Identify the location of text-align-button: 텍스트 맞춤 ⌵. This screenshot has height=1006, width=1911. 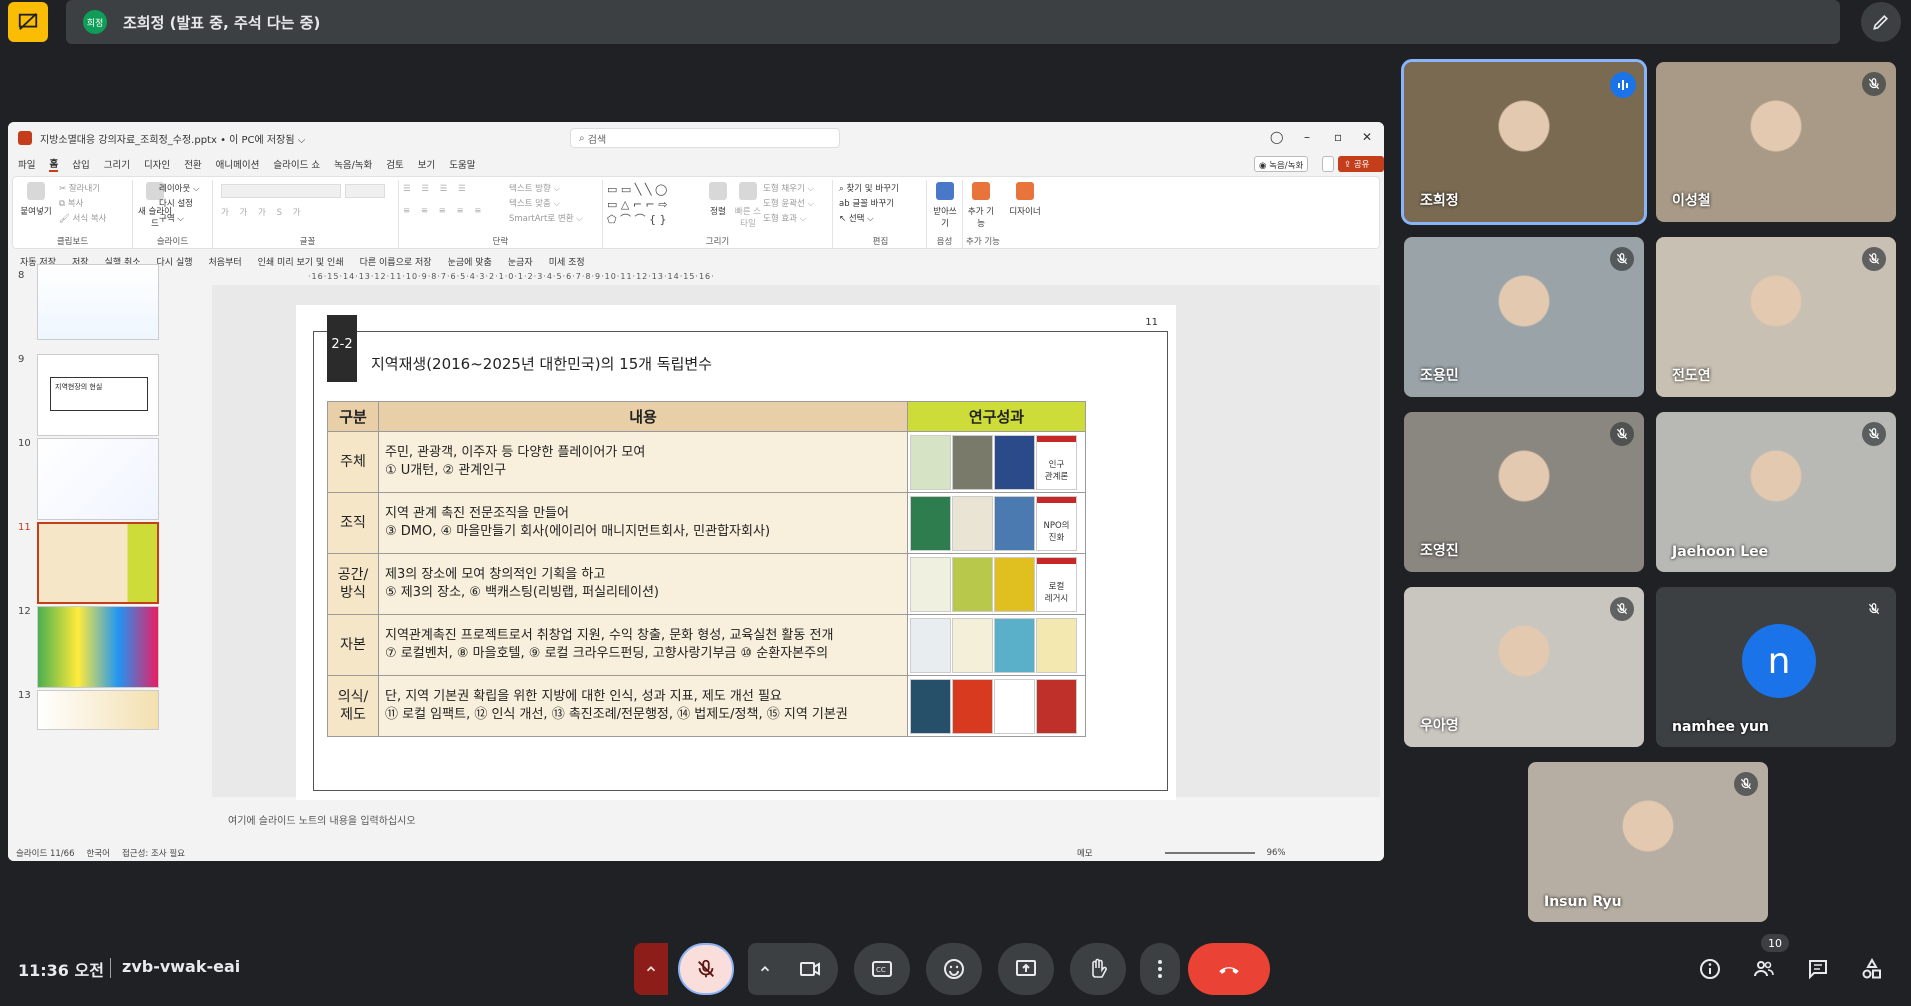
(534, 203).